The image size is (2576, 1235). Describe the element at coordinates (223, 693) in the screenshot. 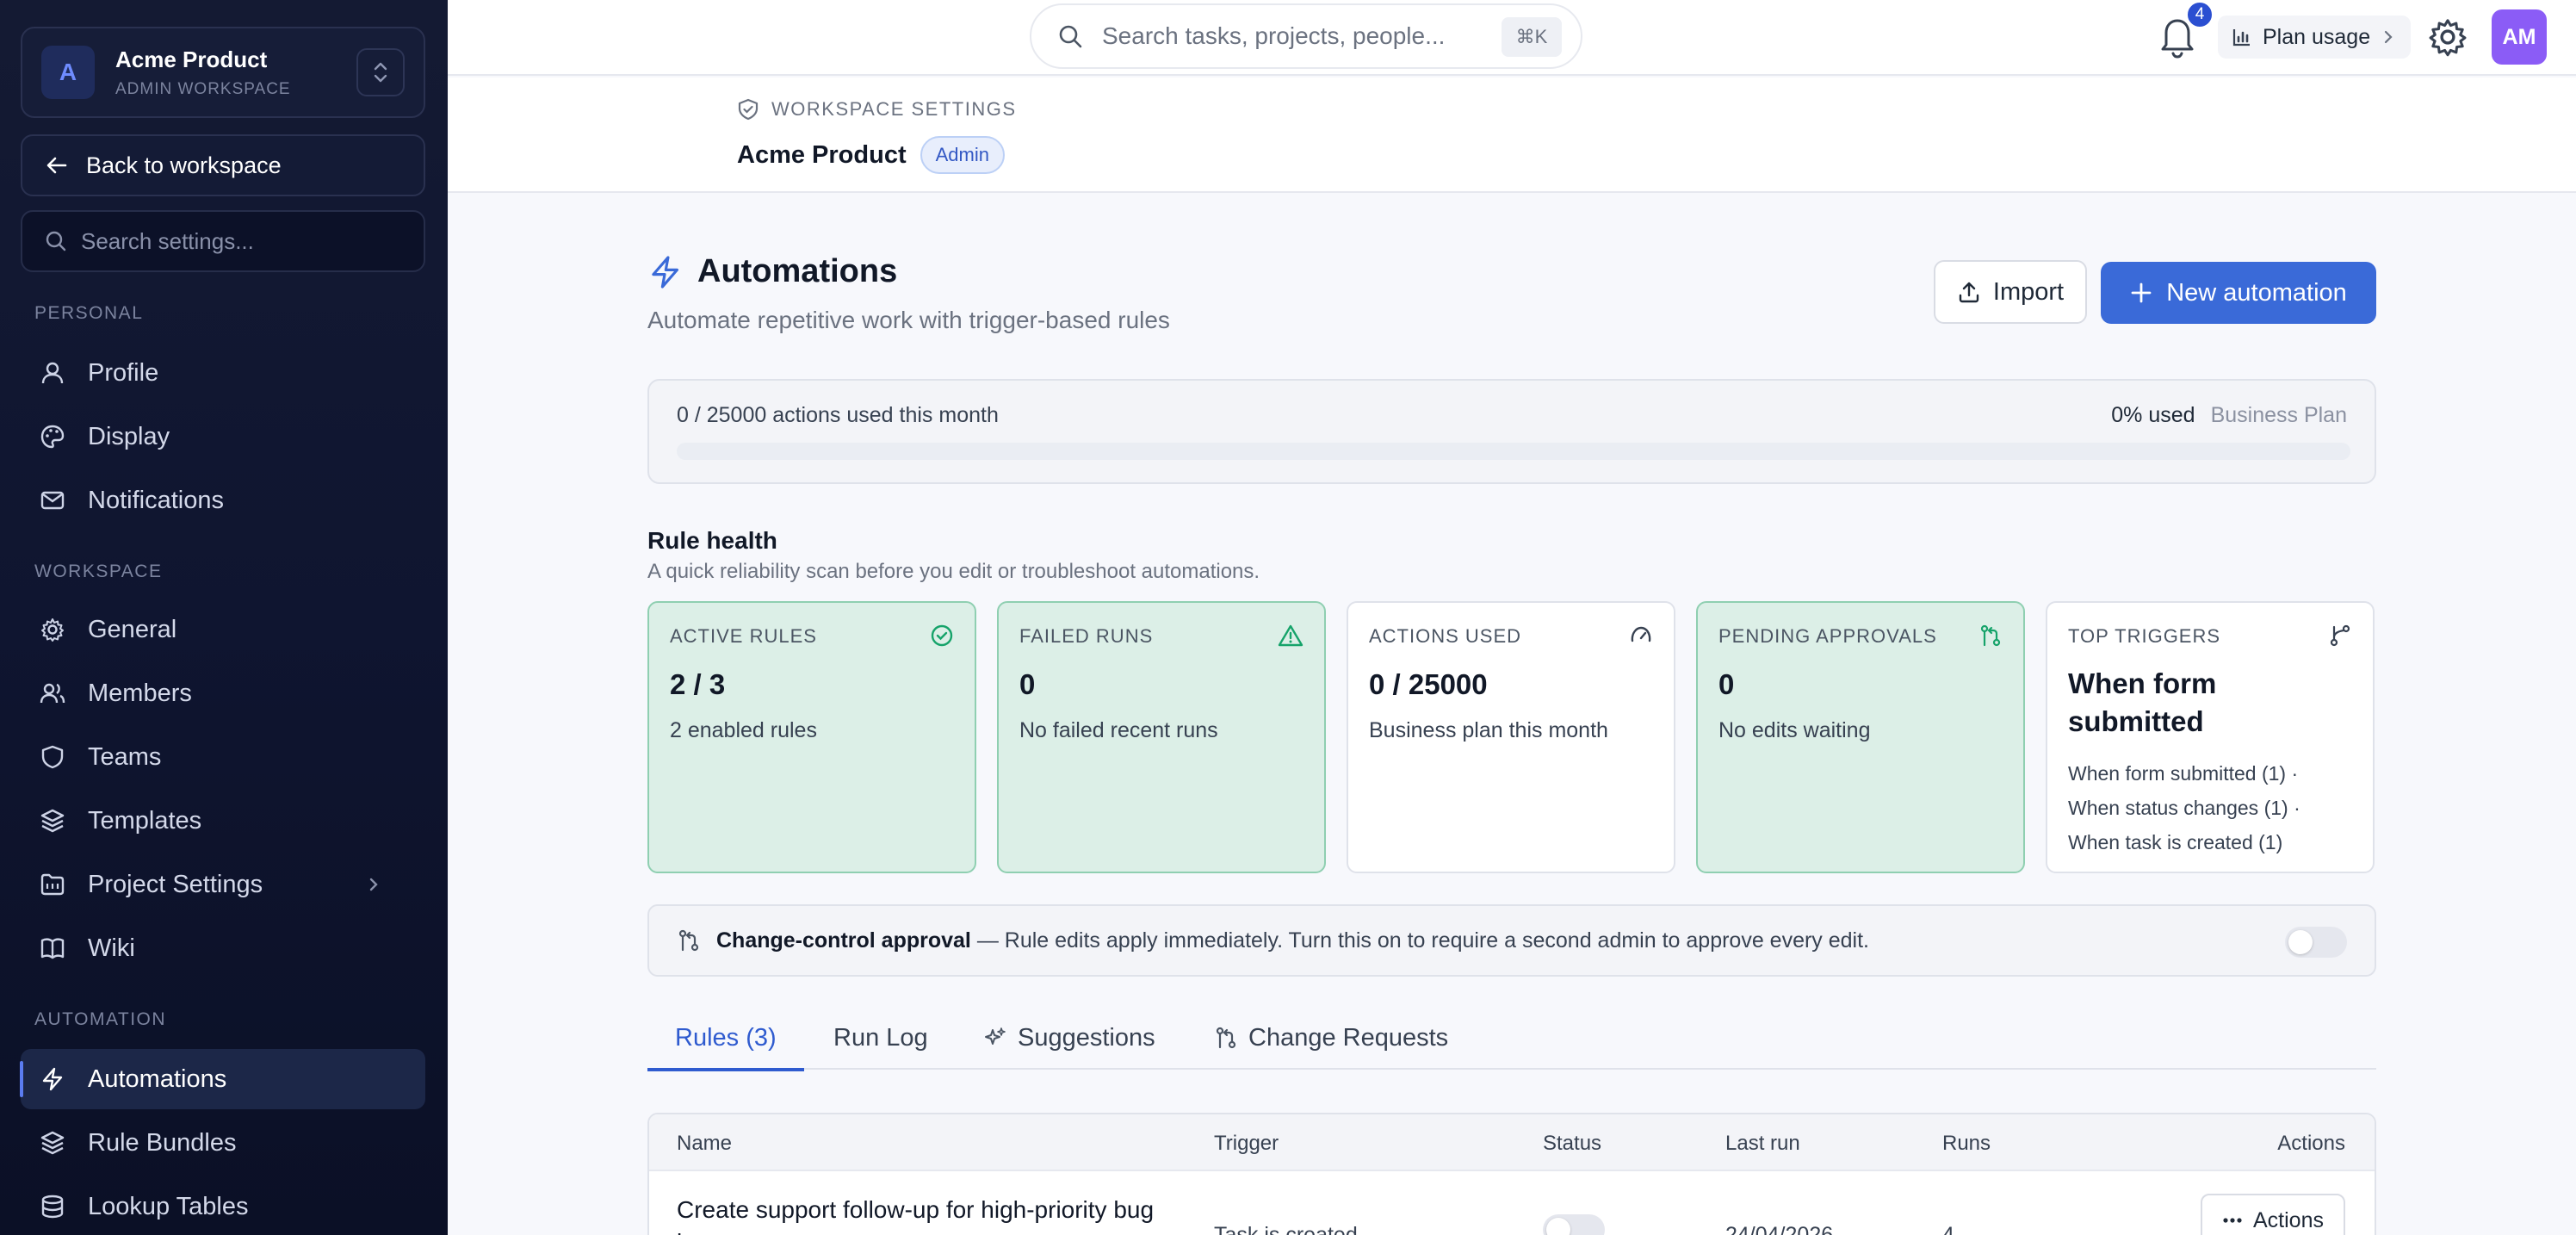

I see `sidebar-item-members: Members` at that location.